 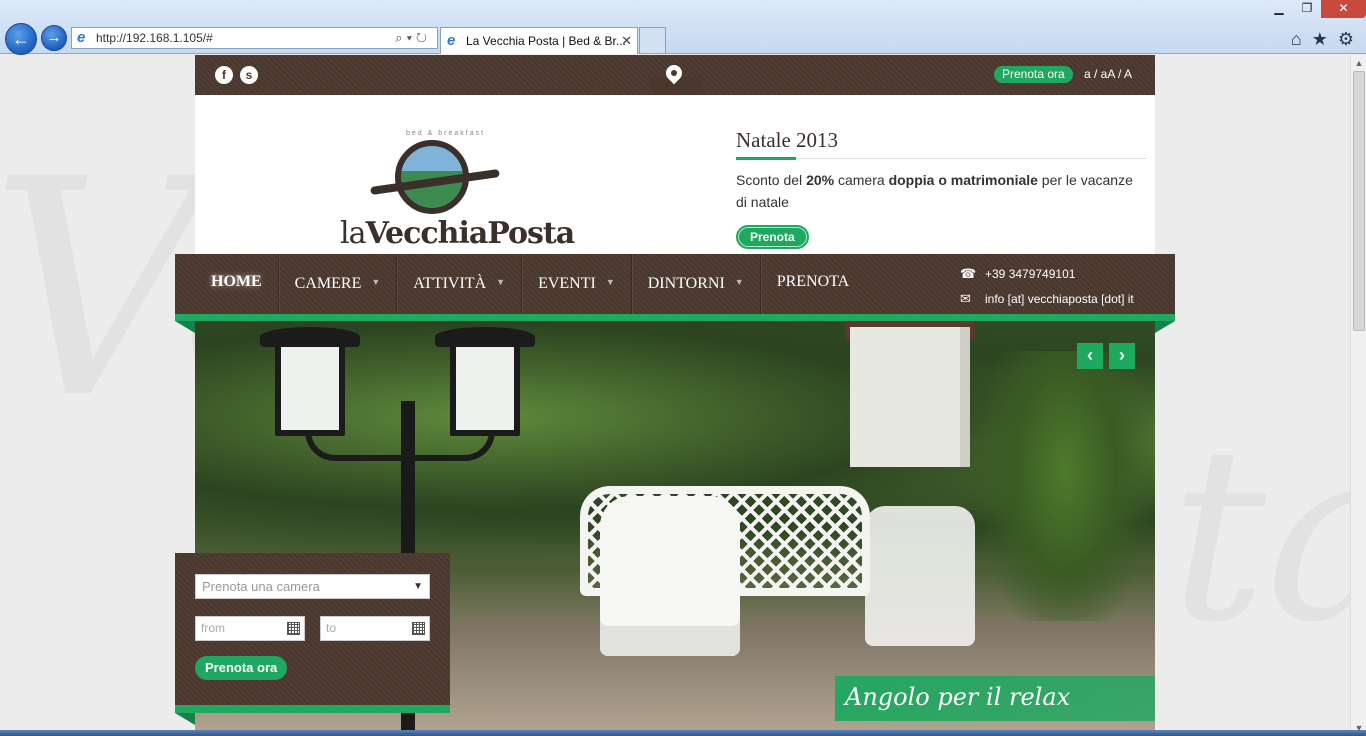 What do you see at coordinates (185, 719) in the screenshot?
I see `booking-fold` at bounding box center [185, 719].